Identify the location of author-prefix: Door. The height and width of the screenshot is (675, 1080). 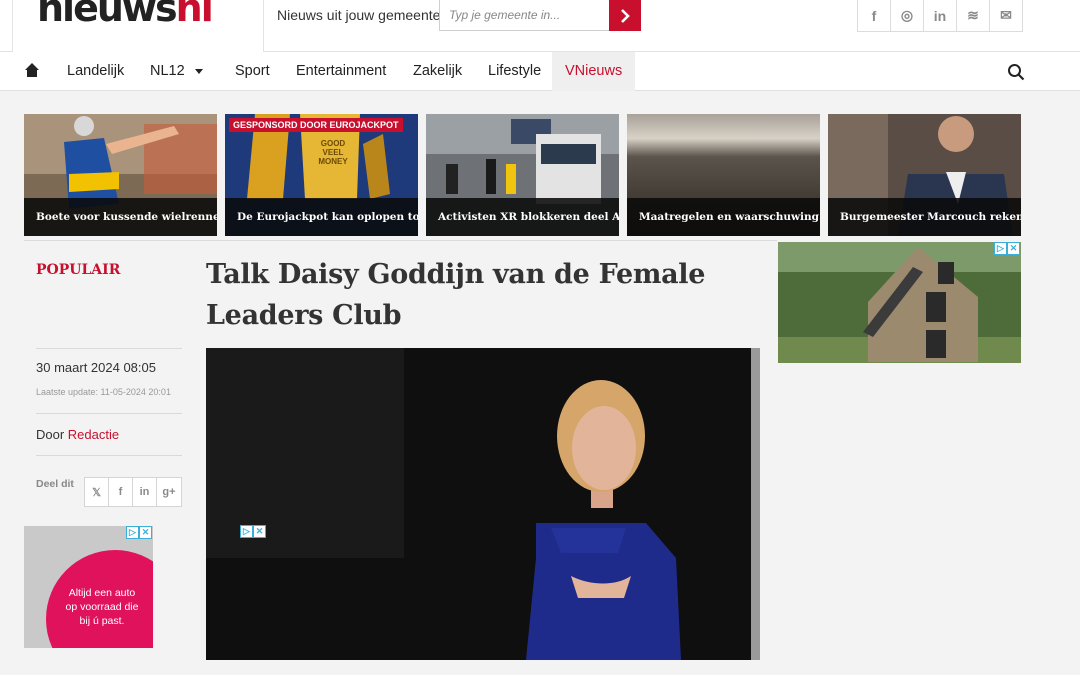
(52, 434).